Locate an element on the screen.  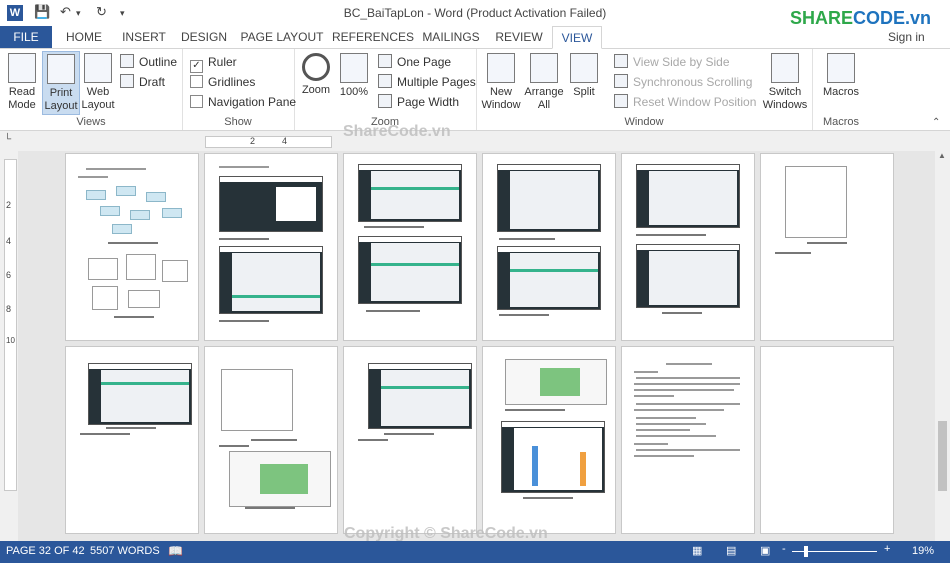
draft-button: Draft is located at coordinates (142, 82).